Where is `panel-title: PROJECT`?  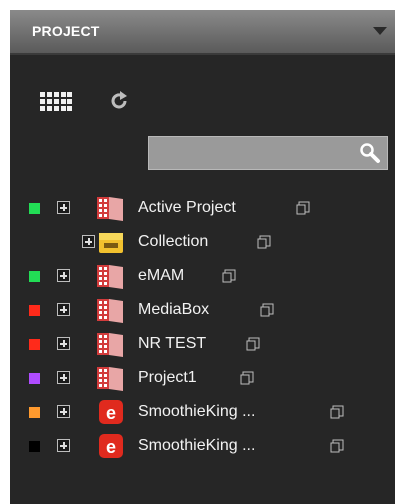 panel-title: PROJECT is located at coordinates (66, 31).